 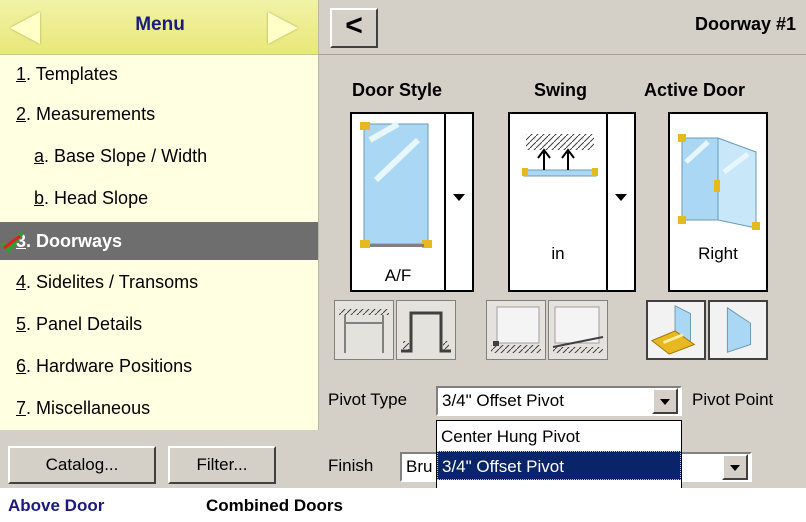 I want to click on pivot-option-center-hung: Center Hung Pivot, so click(x=559, y=436).